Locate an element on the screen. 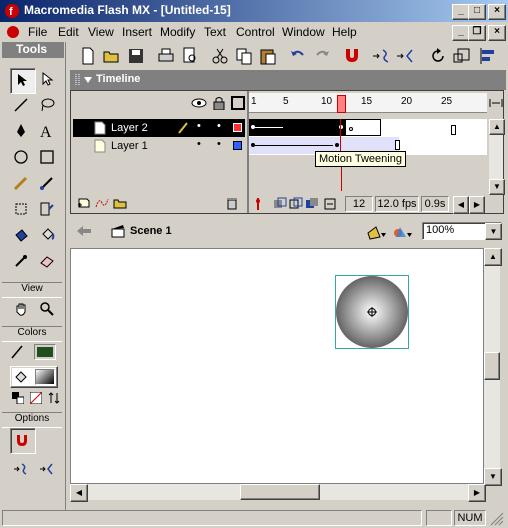 The image size is (508, 528). open-folder-icon is located at coordinates (112, 56).